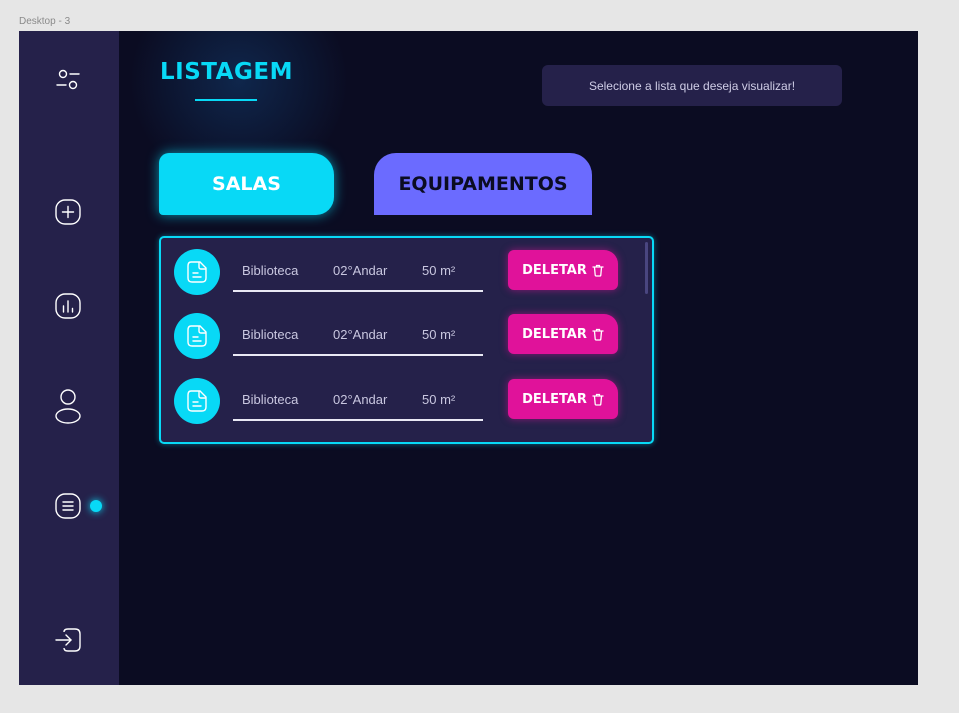 This screenshot has height=713, width=959. Describe the element at coordinates (246, 184) in the screenshot. I see `tab-salas: SALAS` at that location.